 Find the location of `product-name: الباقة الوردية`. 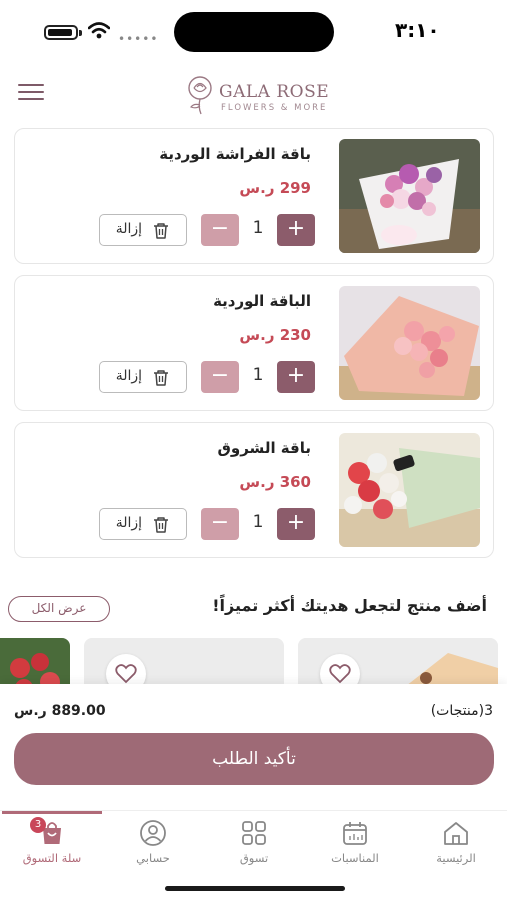

product-name: الباقة الوردية is located at coordinates (262, 301).